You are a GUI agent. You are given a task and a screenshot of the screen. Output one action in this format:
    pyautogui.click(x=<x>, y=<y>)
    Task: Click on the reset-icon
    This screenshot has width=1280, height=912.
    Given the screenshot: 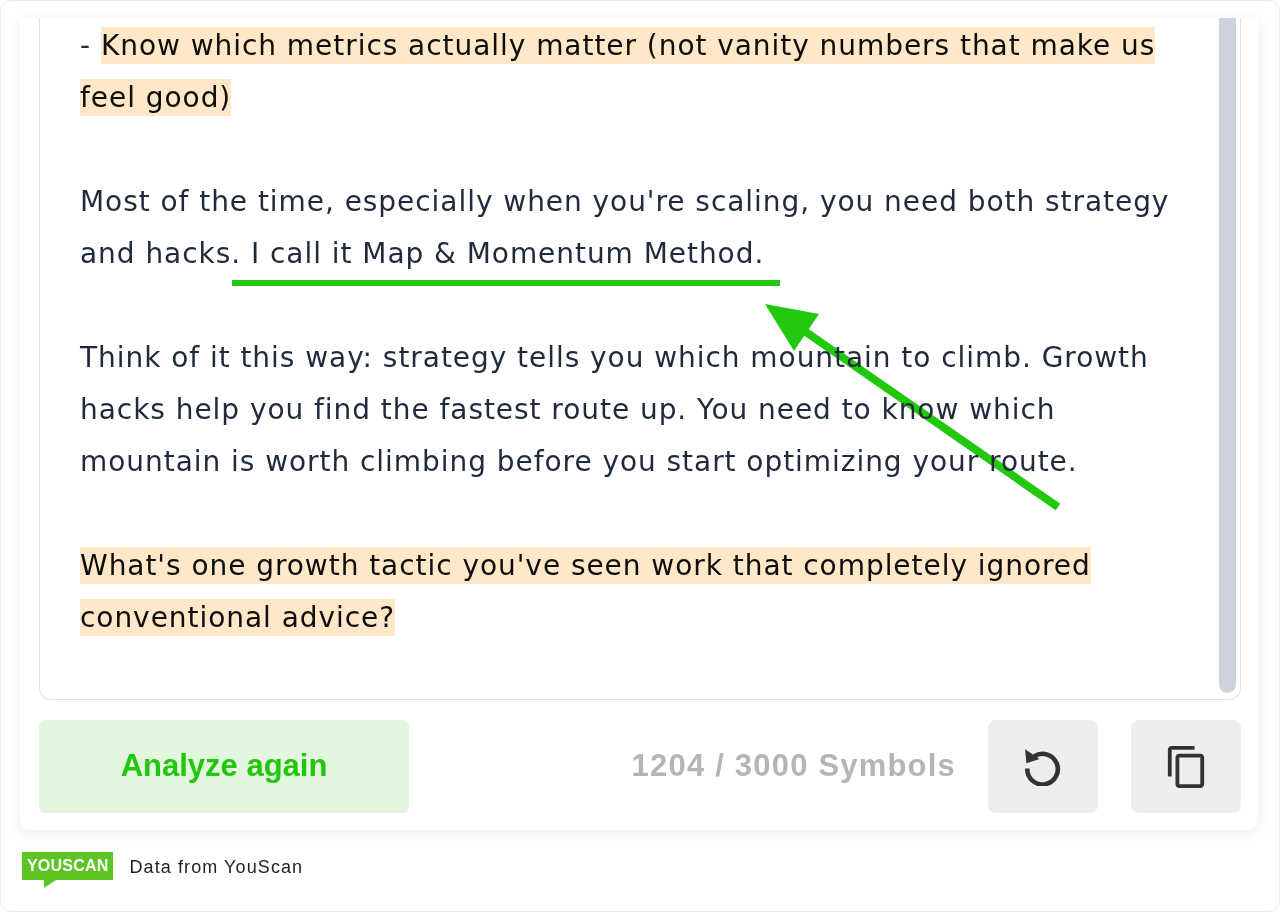 What is the action you would take?
    pyautogui.click(x=1043, y=766)
    